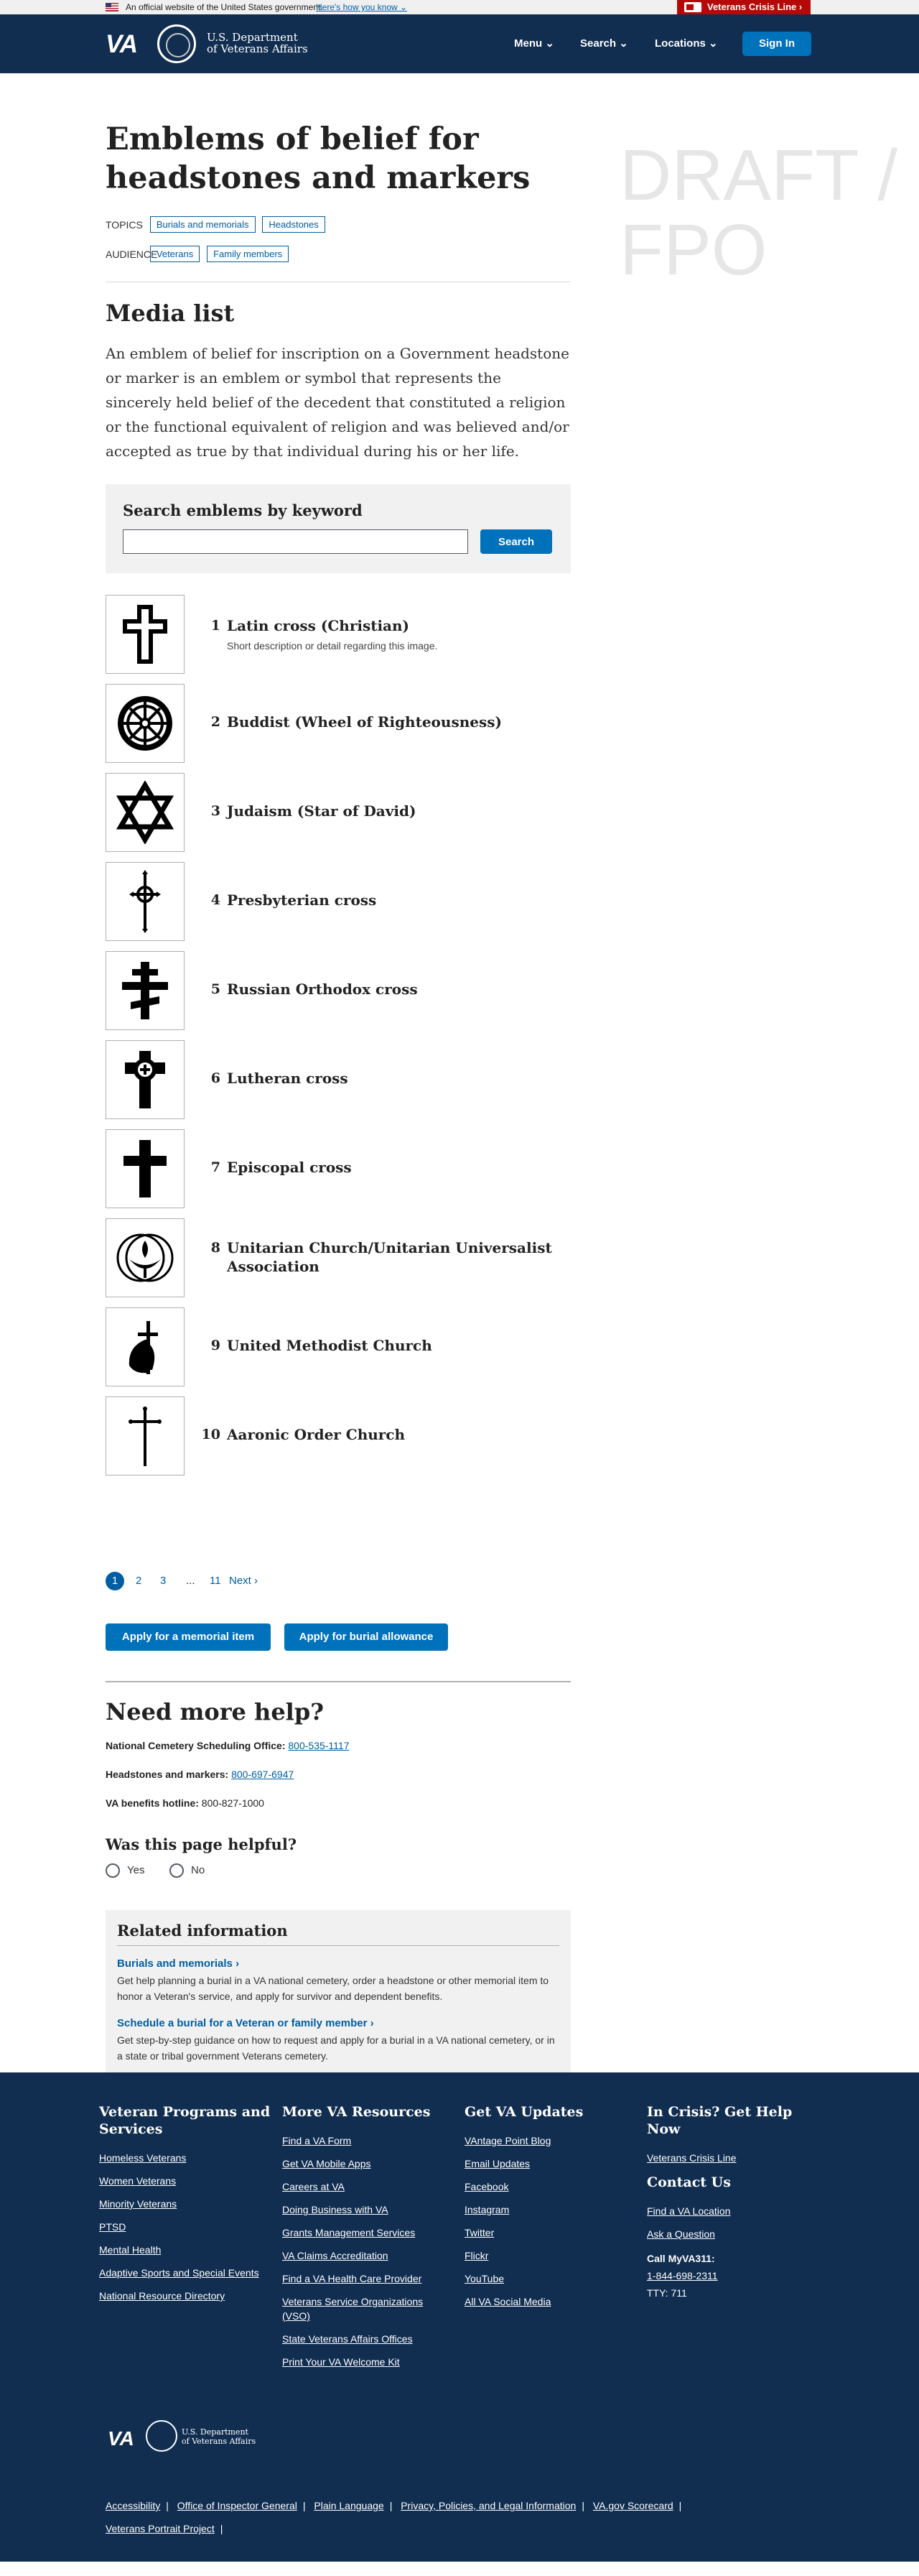 The image size is (919, 2576). What do you see at coordinates (551, 2163) in the screenshot?
I see `footer-link: Email Updates` at bounding box center [551, 2163].